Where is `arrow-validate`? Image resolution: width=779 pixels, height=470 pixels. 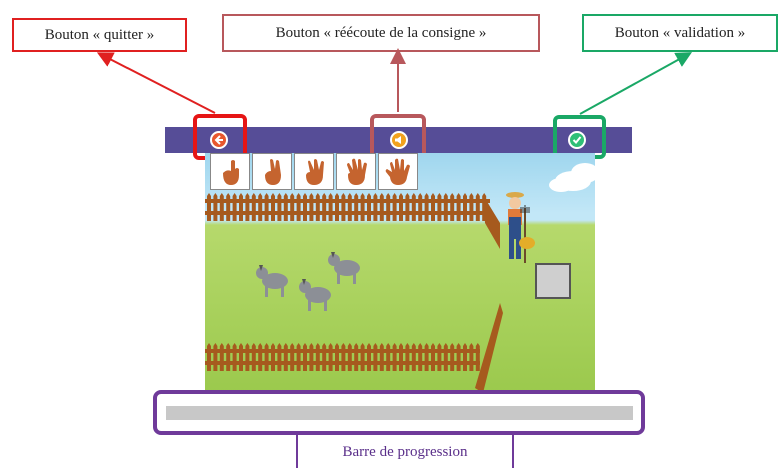 arrow-validate is located at coordinates (636, 83).